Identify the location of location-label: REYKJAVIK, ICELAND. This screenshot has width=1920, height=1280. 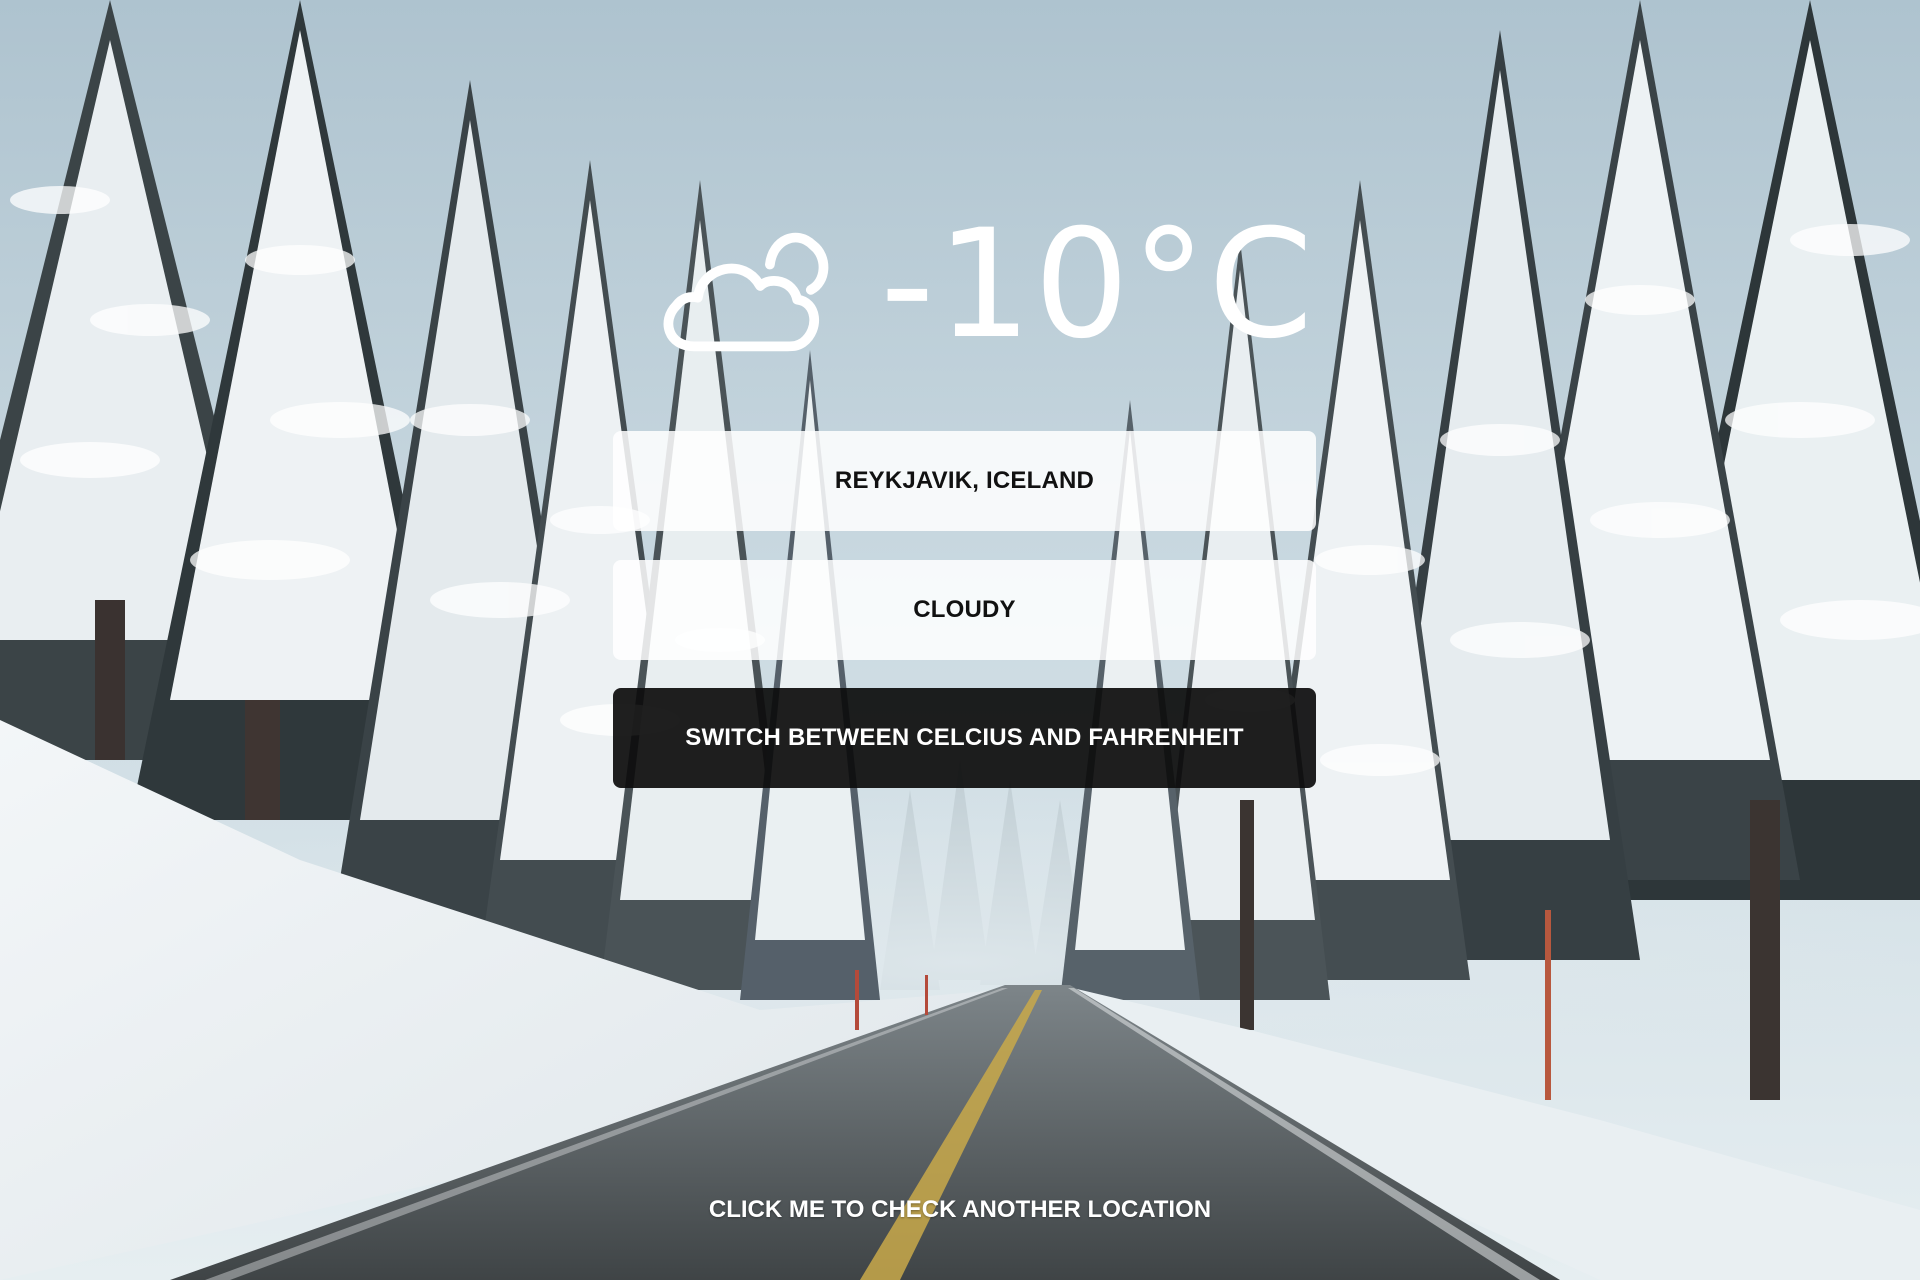
(964, 480).